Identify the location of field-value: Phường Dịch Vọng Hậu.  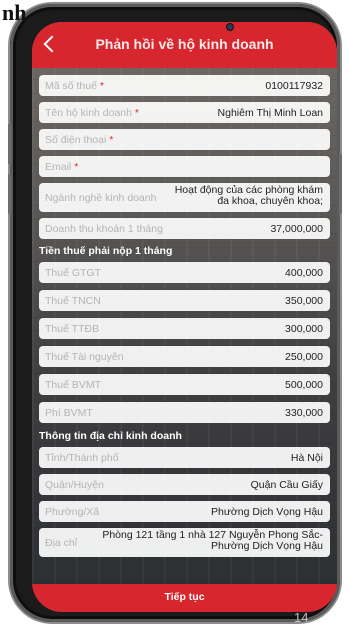
(267, 512).